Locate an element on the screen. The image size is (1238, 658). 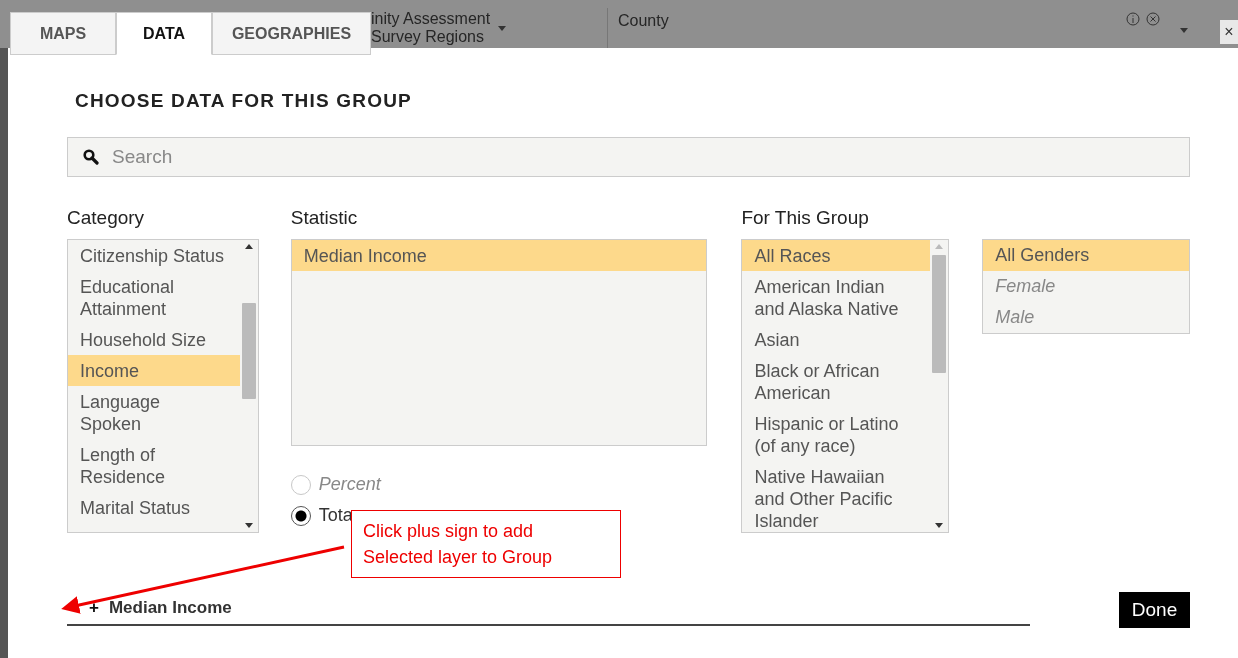
column-label: Statistic is located at coordinates (324, 218).